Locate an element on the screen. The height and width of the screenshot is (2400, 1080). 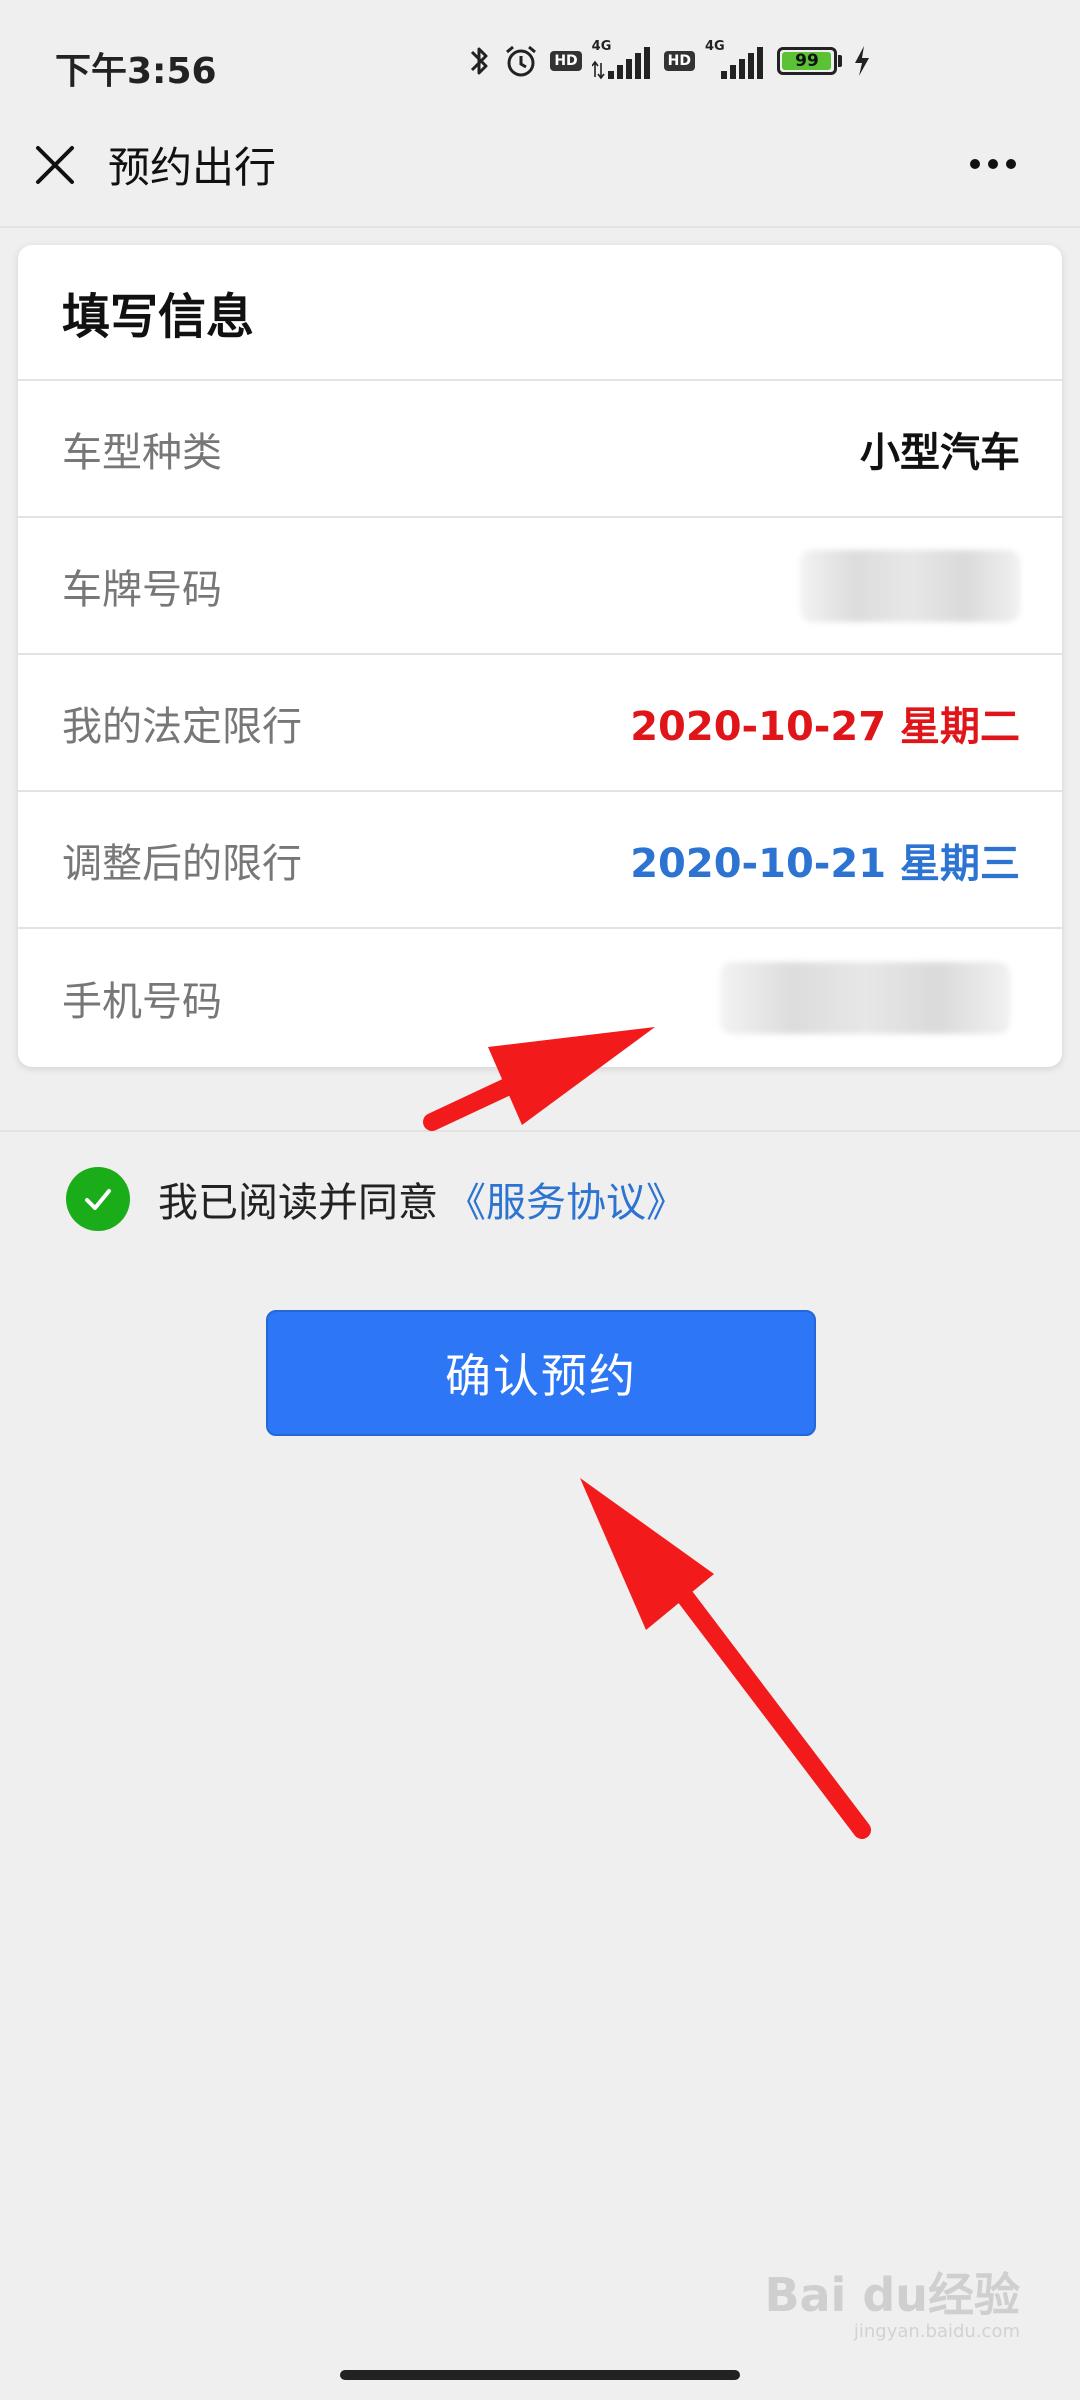
battery-body: 99 is located at coordinates (807, 61).